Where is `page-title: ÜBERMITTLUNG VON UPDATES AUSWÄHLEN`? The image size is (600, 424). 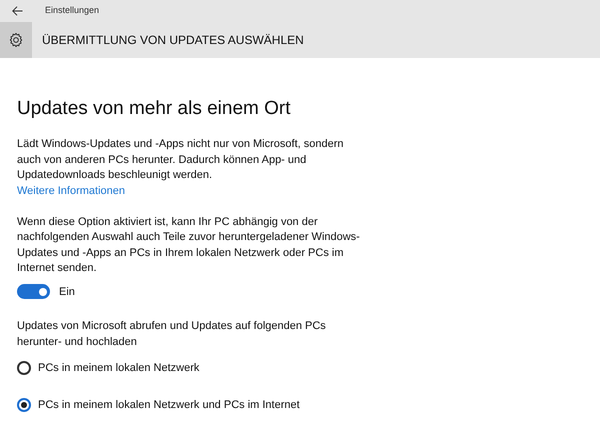
page-title: ÜBERMITTLUNG VON UPDATES AUSWÄHLEN is located at coordinates (173, 40).